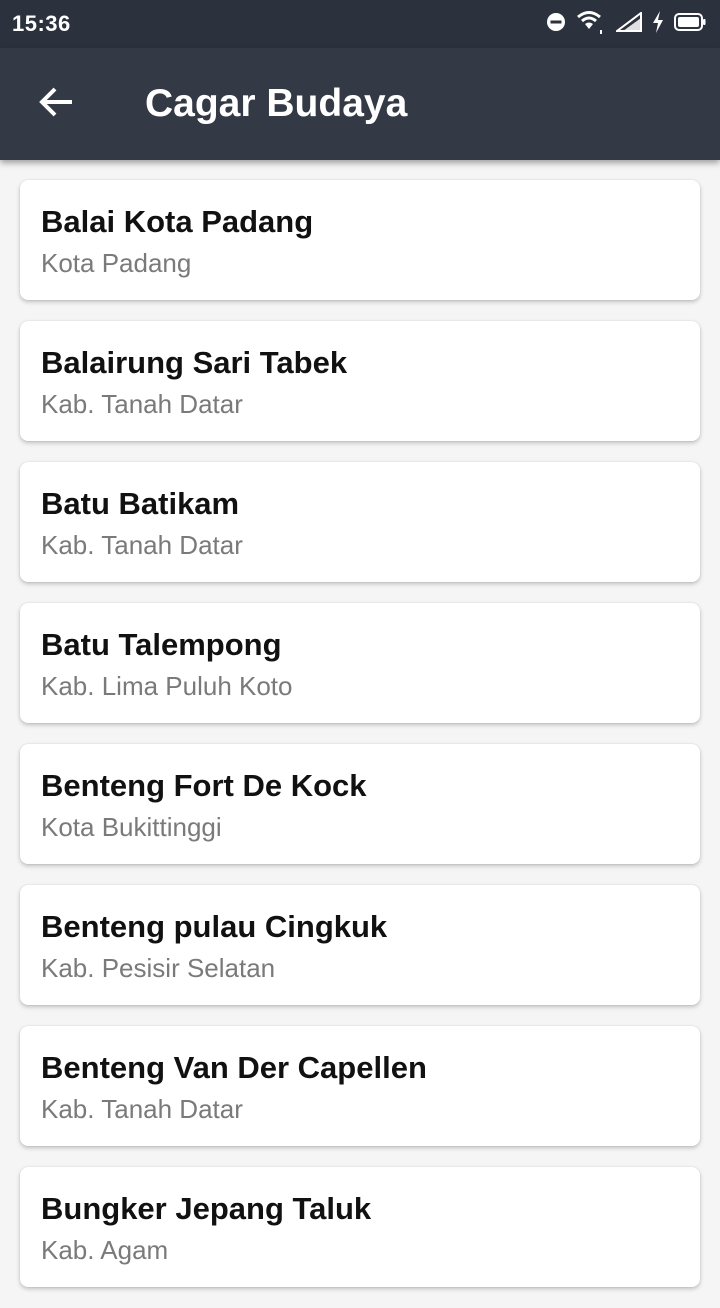  What do you see at coordinates (204, 785) in the screenshot?
I see `item-name: Benteng Fort De Kock` at bounding box center [204, 785].